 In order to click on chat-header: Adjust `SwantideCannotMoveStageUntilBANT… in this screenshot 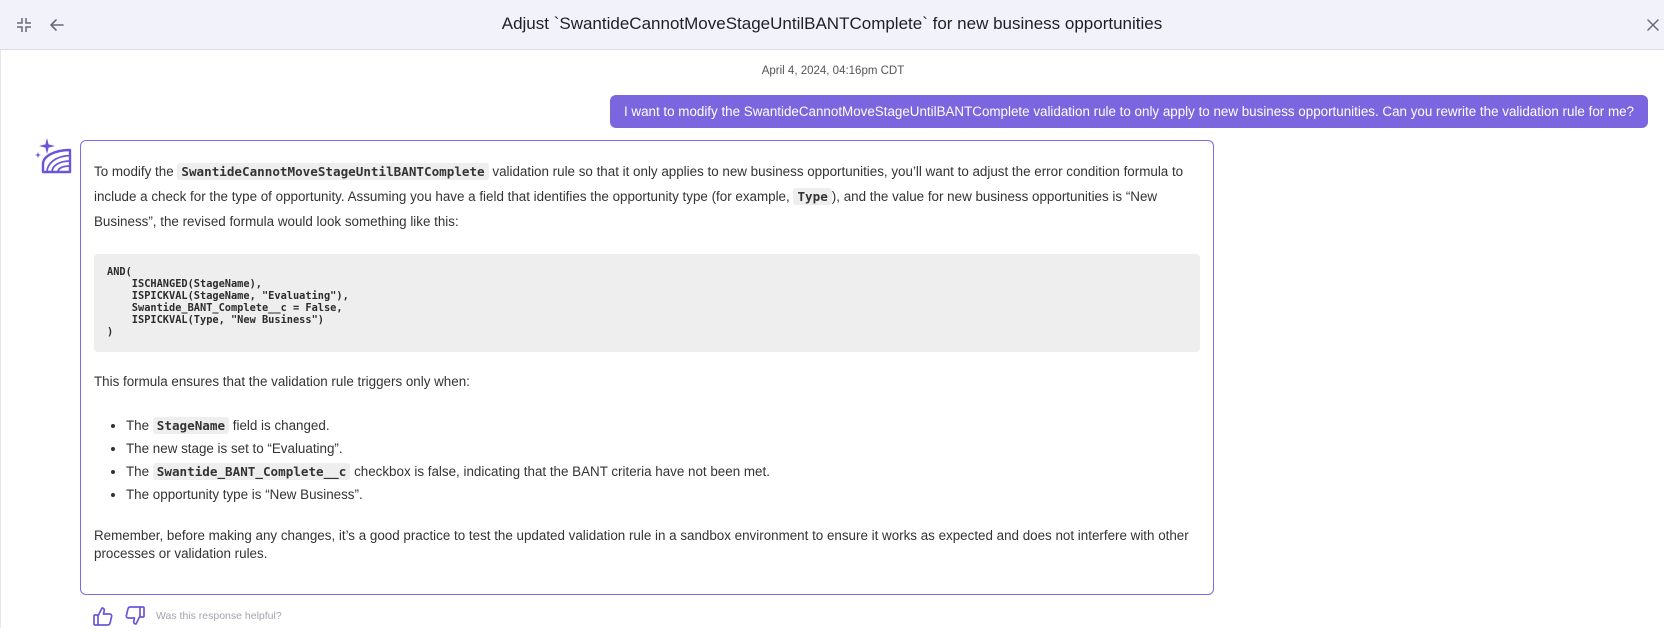, I will do `click(832, 25)`.